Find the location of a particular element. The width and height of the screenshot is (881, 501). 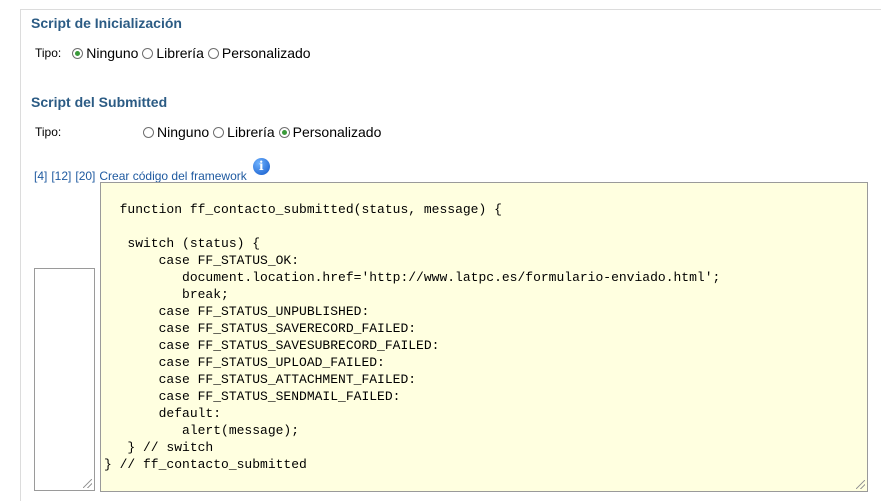

init-option-personalizado: Personalizado is located at coordinates (259, 53).